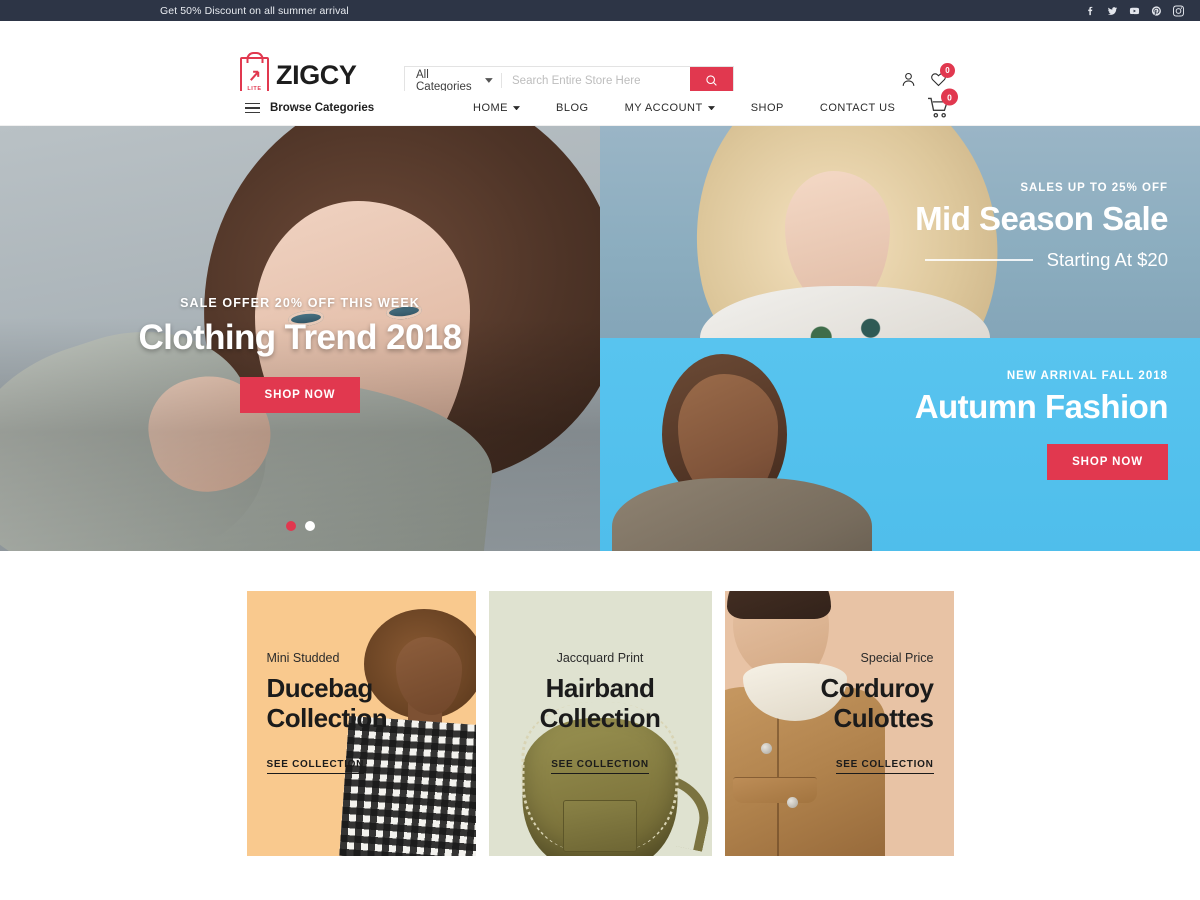 Image resolution: width=1200 pixels, height=900 pixels. I want to click on browse-categories-button: Browse Categories, so click(309, 108).